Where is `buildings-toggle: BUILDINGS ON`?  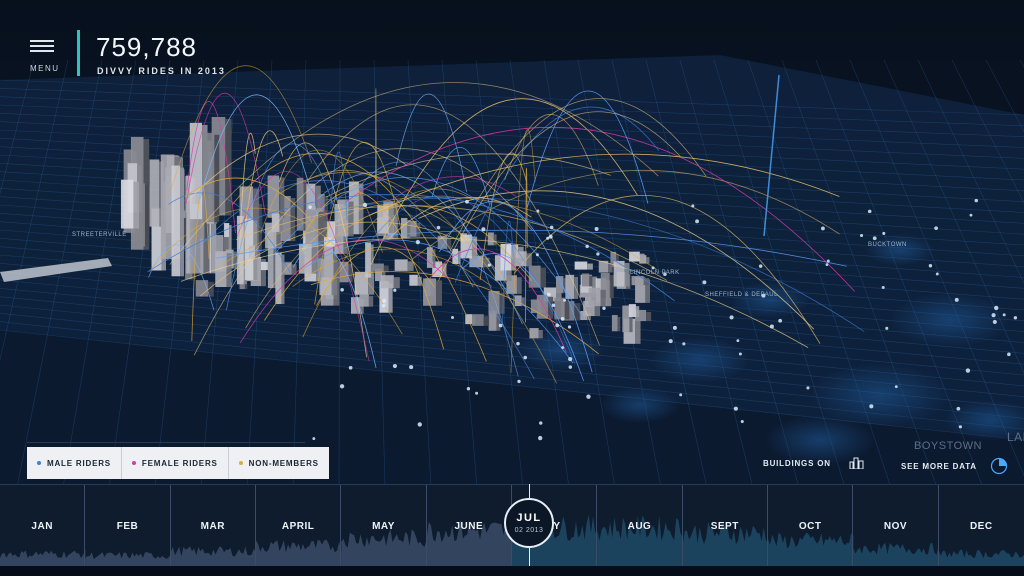 buildings-toggle: BUILDINGS ON is located at coordinates (814, 463).